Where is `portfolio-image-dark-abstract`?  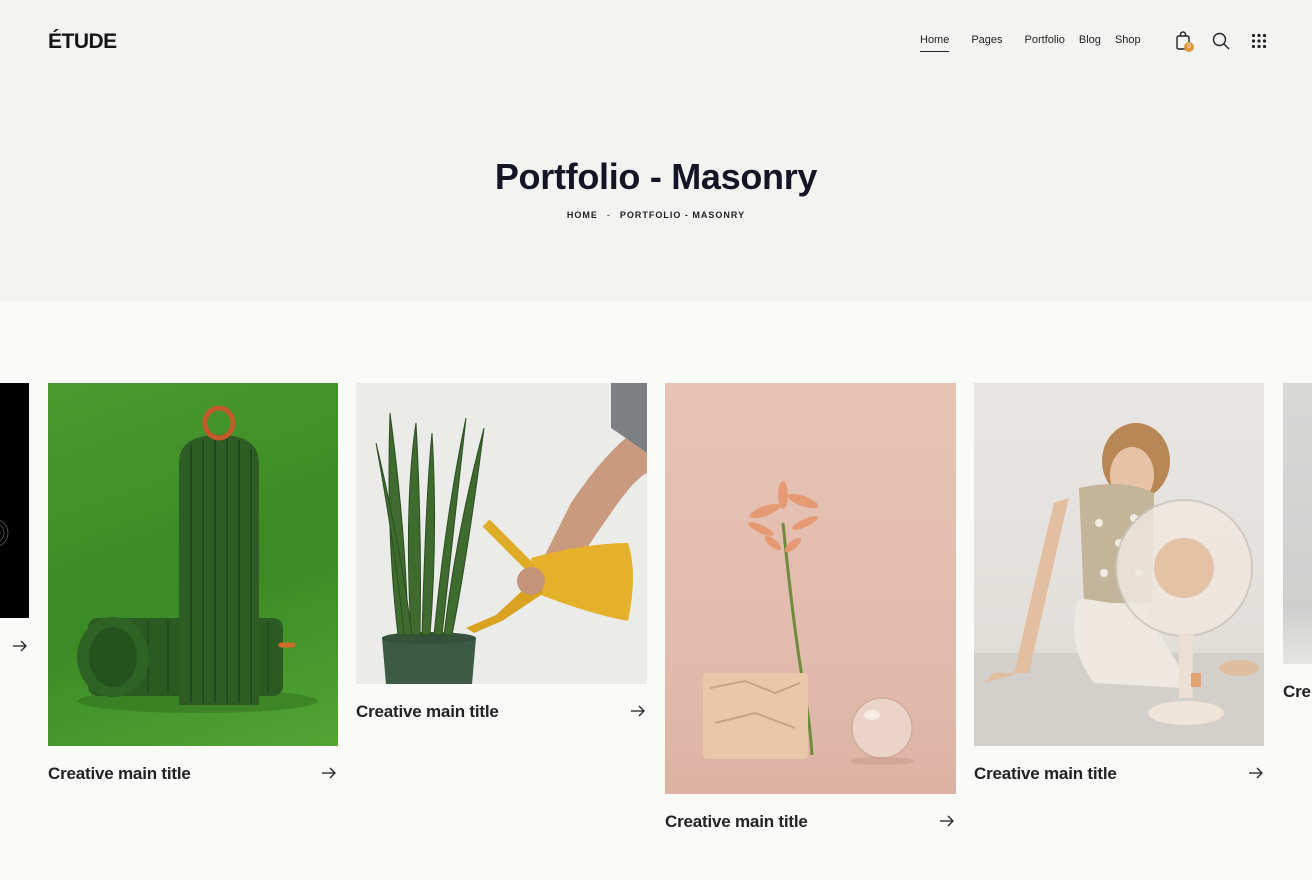 portfolio-image-dark-abstract is located at coordinates (14, 500).